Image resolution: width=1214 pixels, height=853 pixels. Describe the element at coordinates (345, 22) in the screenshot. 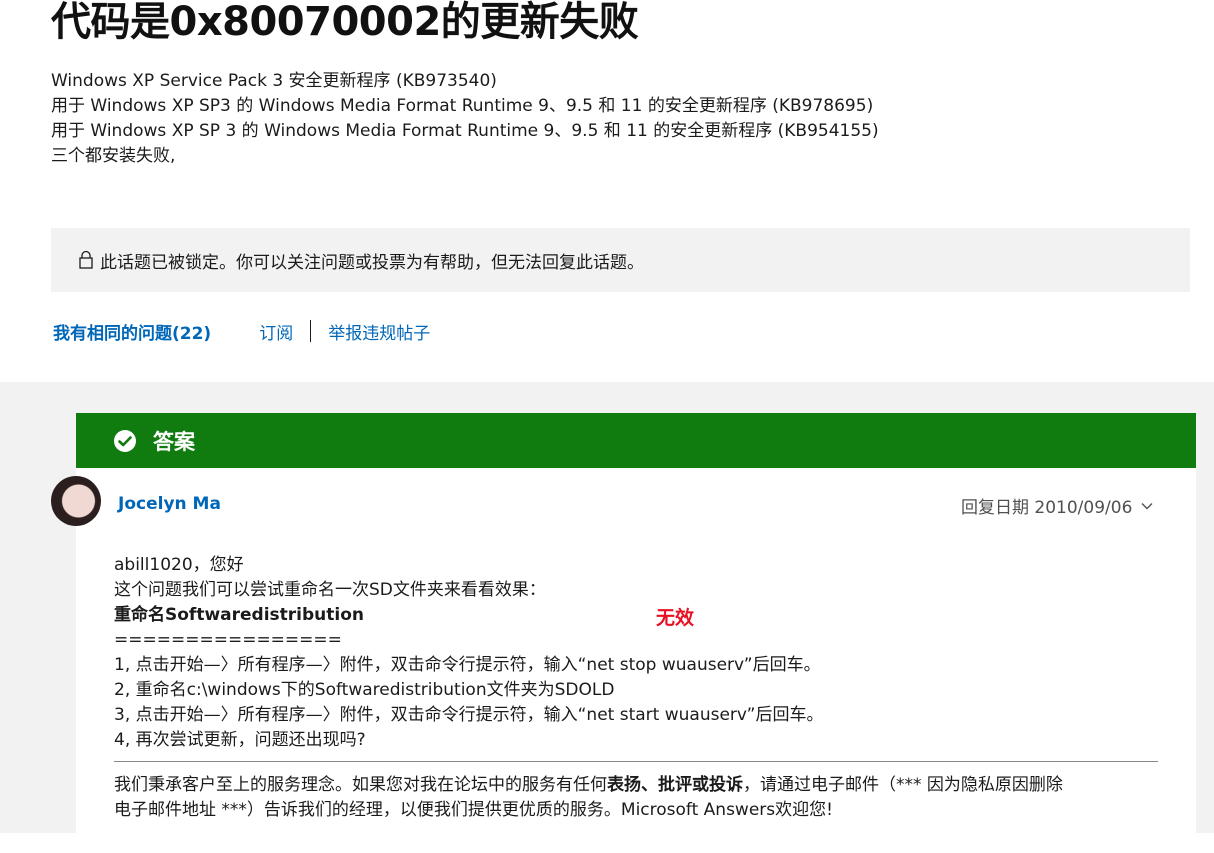

I see `page-title: 代码是0x80070002的更新失败` at that location.